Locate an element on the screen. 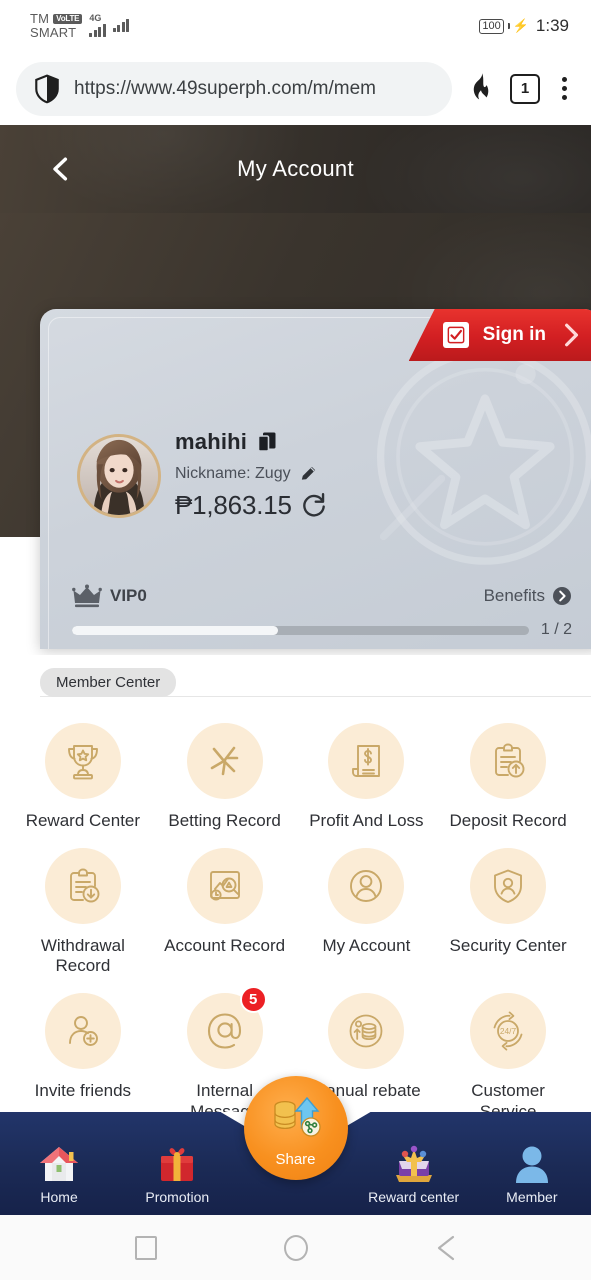 The height and width of the screenshot is (1280, 591). grid-item-label: Invite friends is located at coordinates (83, 1091).